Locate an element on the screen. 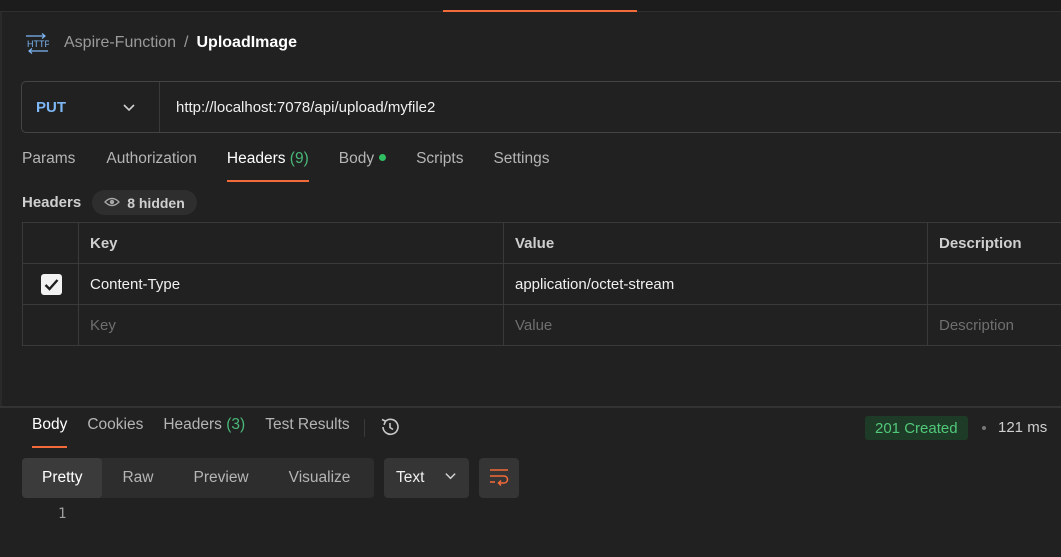 Image resolution: width=1061 pixels, height=557 pixels. view-pretty-button: Pretty is located at coordinates (62, 478).